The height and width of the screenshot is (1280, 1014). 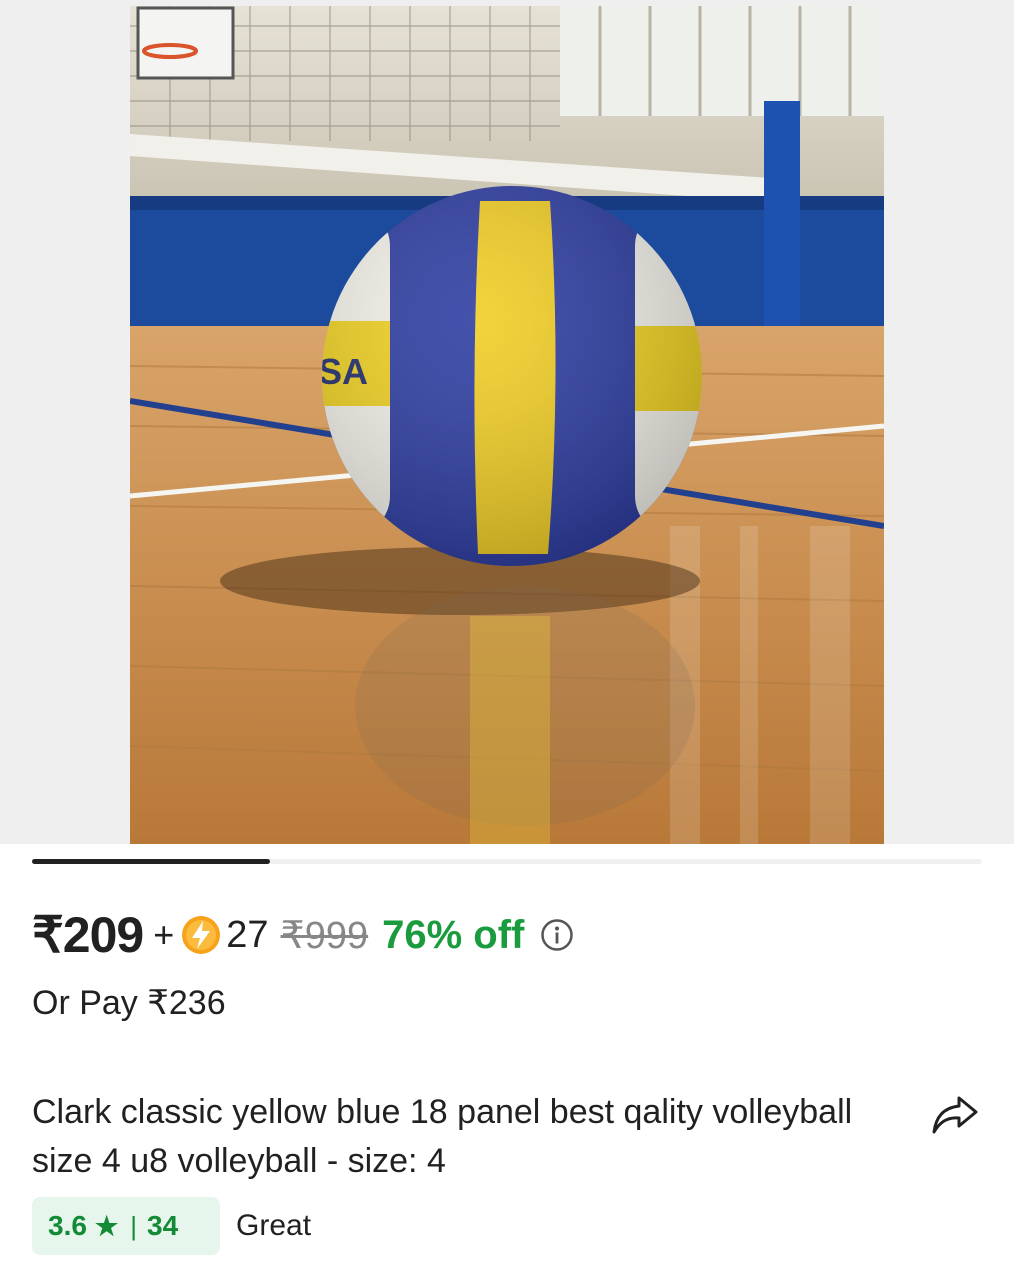 I want to click on star-icon: ★, so click(x=106, y=1225).